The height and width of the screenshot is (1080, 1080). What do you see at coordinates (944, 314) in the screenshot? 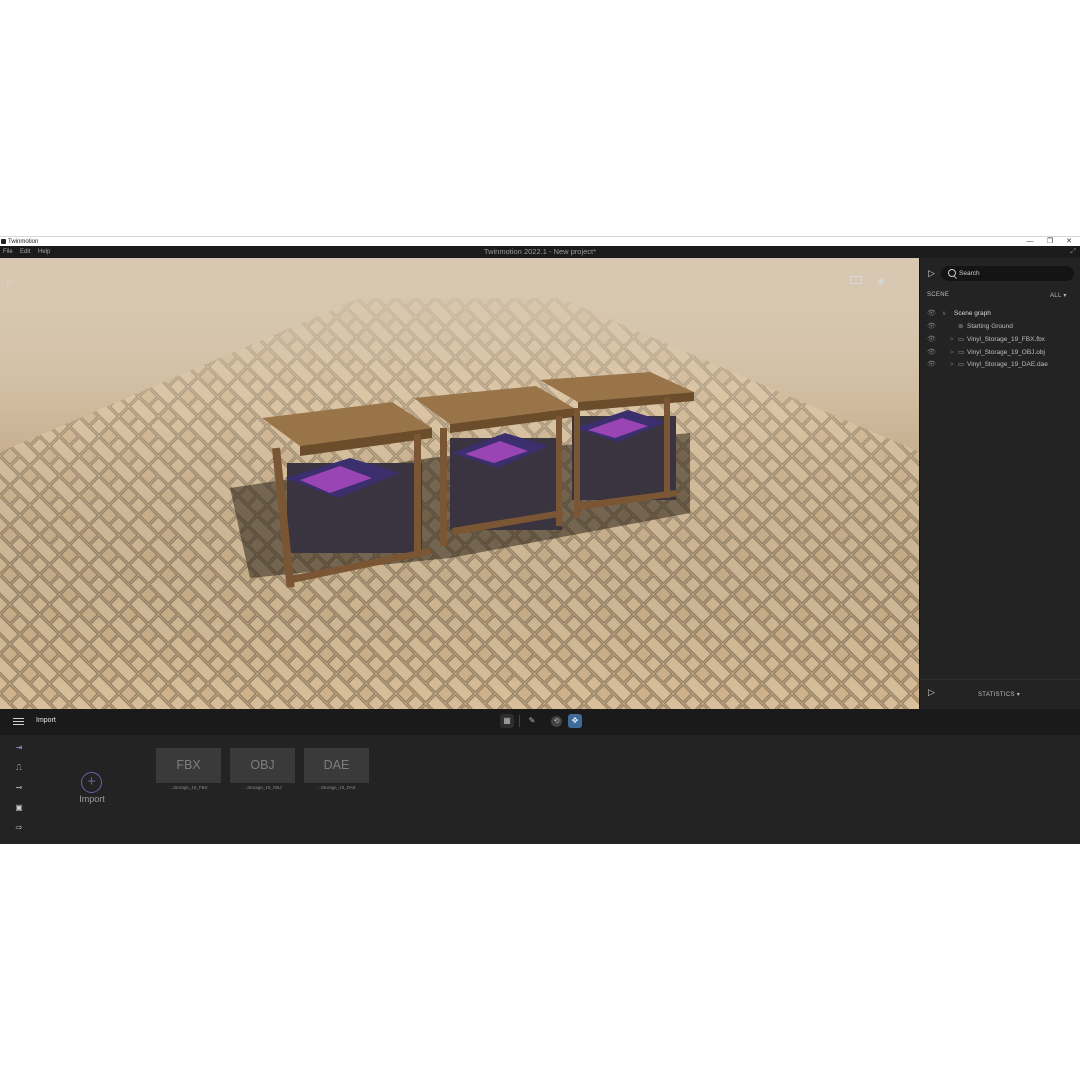
I see `chevron-down-icon: ∨` at bounding box center [944, 314].